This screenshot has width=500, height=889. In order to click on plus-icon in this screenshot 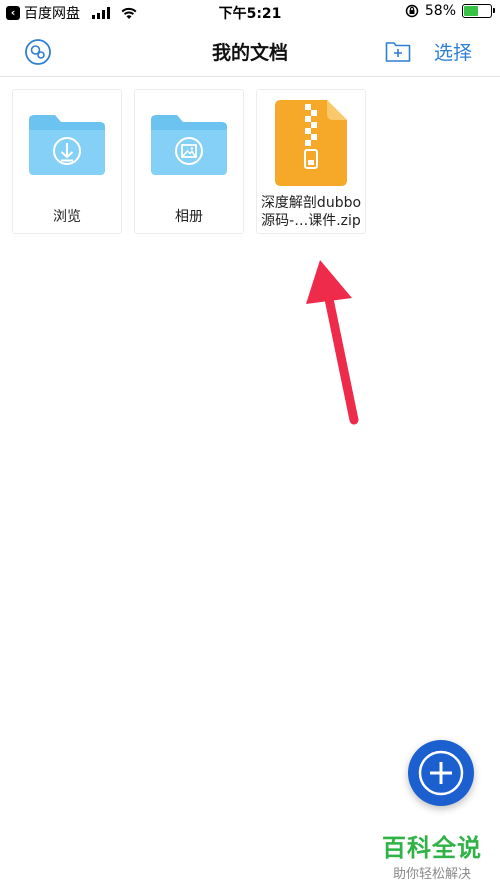, I will do `click(441, 773)`.